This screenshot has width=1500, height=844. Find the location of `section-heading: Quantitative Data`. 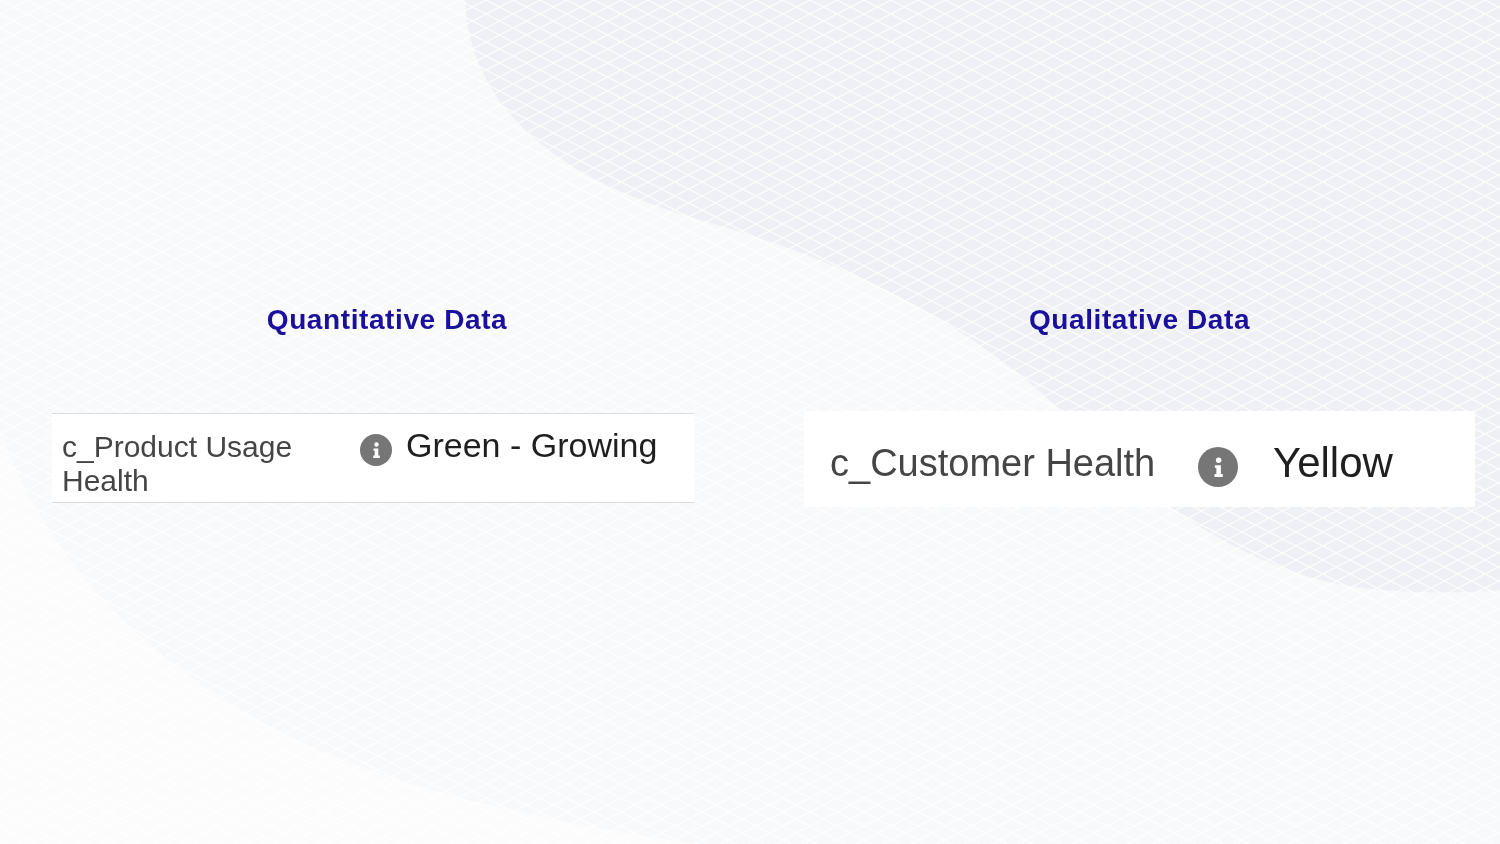

section-heading: Quantitative Data is located at coordinates (387, 320).